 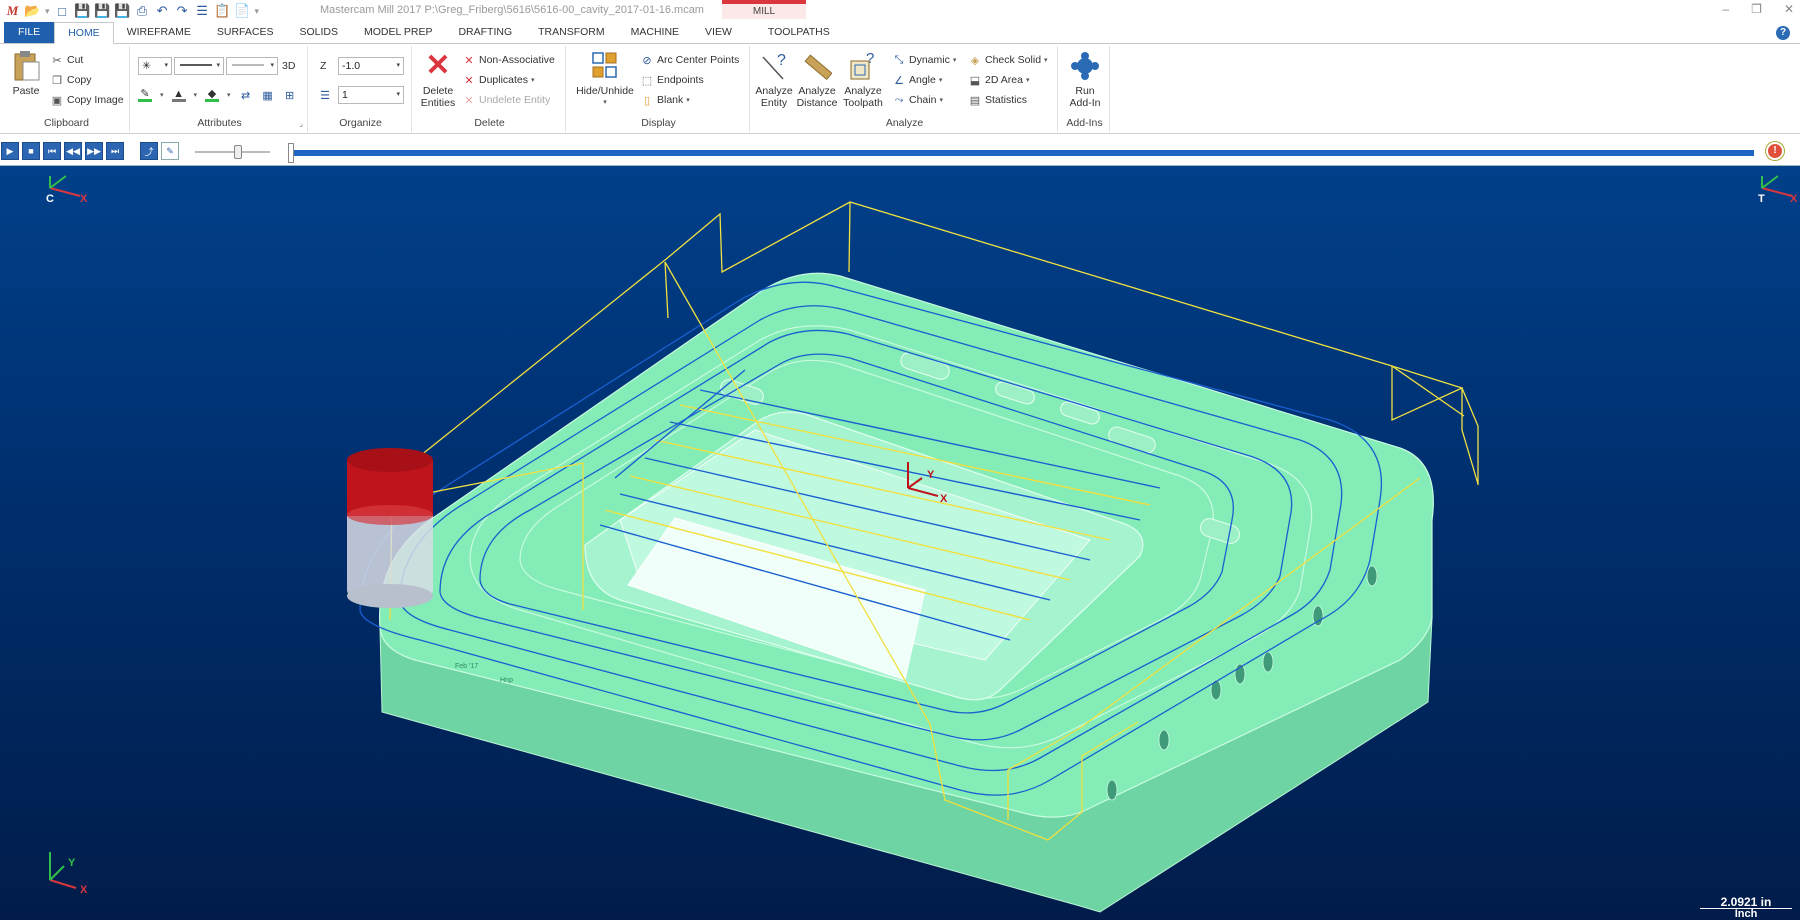 I want to click on backplot-progress-handle, so click(x=291, y=153).